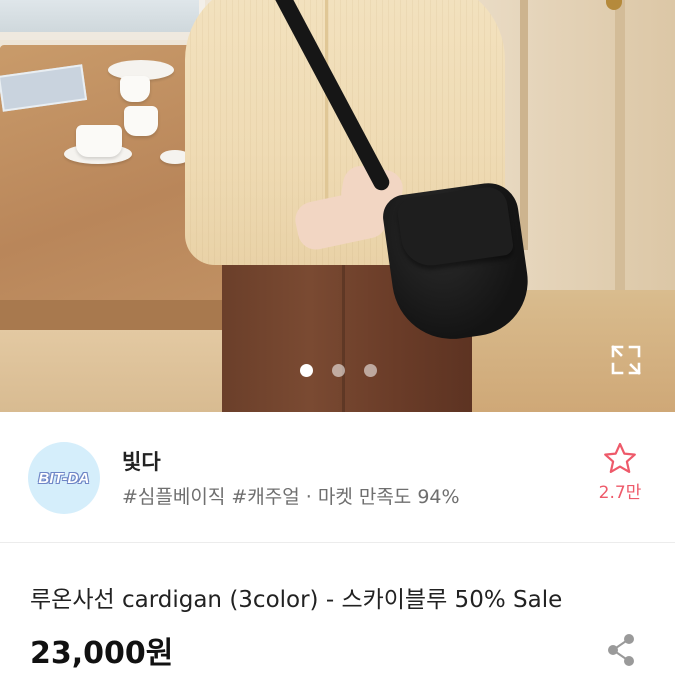  What do you see at coordinates (620, 493) in the screenshot?
I see `favorite-count: 2.7만` at bounding box center [620, 493].